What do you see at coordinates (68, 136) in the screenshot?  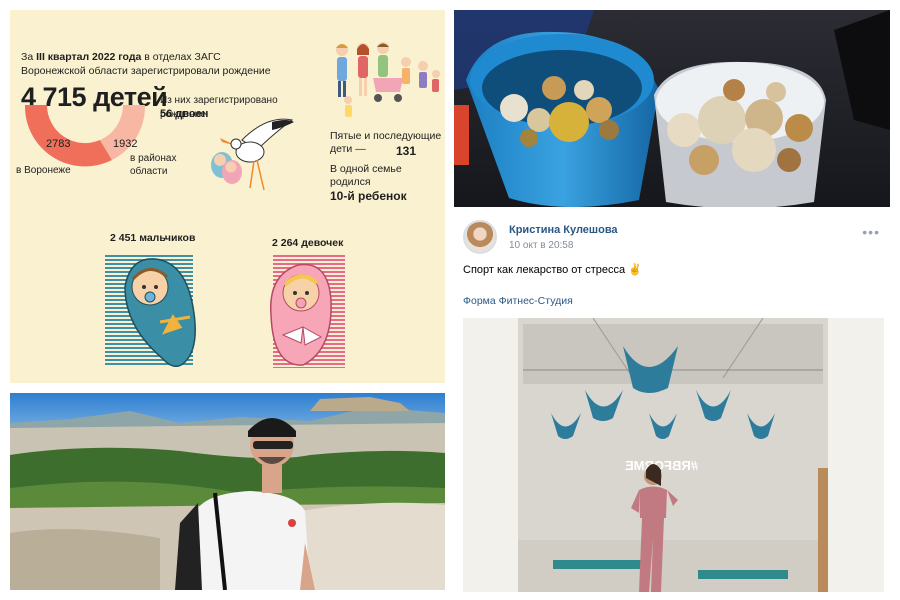 I see `voronezh-segment` at bounding box center [68, 136].